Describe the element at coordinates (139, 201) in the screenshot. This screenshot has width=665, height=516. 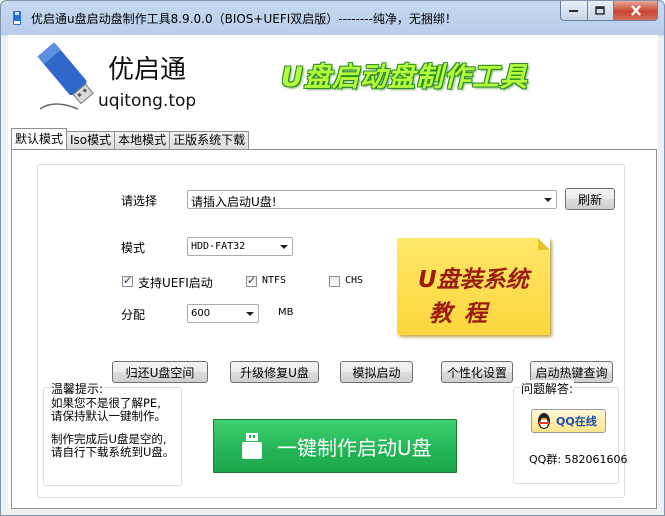
I see `select-label: 请选择` at that location.